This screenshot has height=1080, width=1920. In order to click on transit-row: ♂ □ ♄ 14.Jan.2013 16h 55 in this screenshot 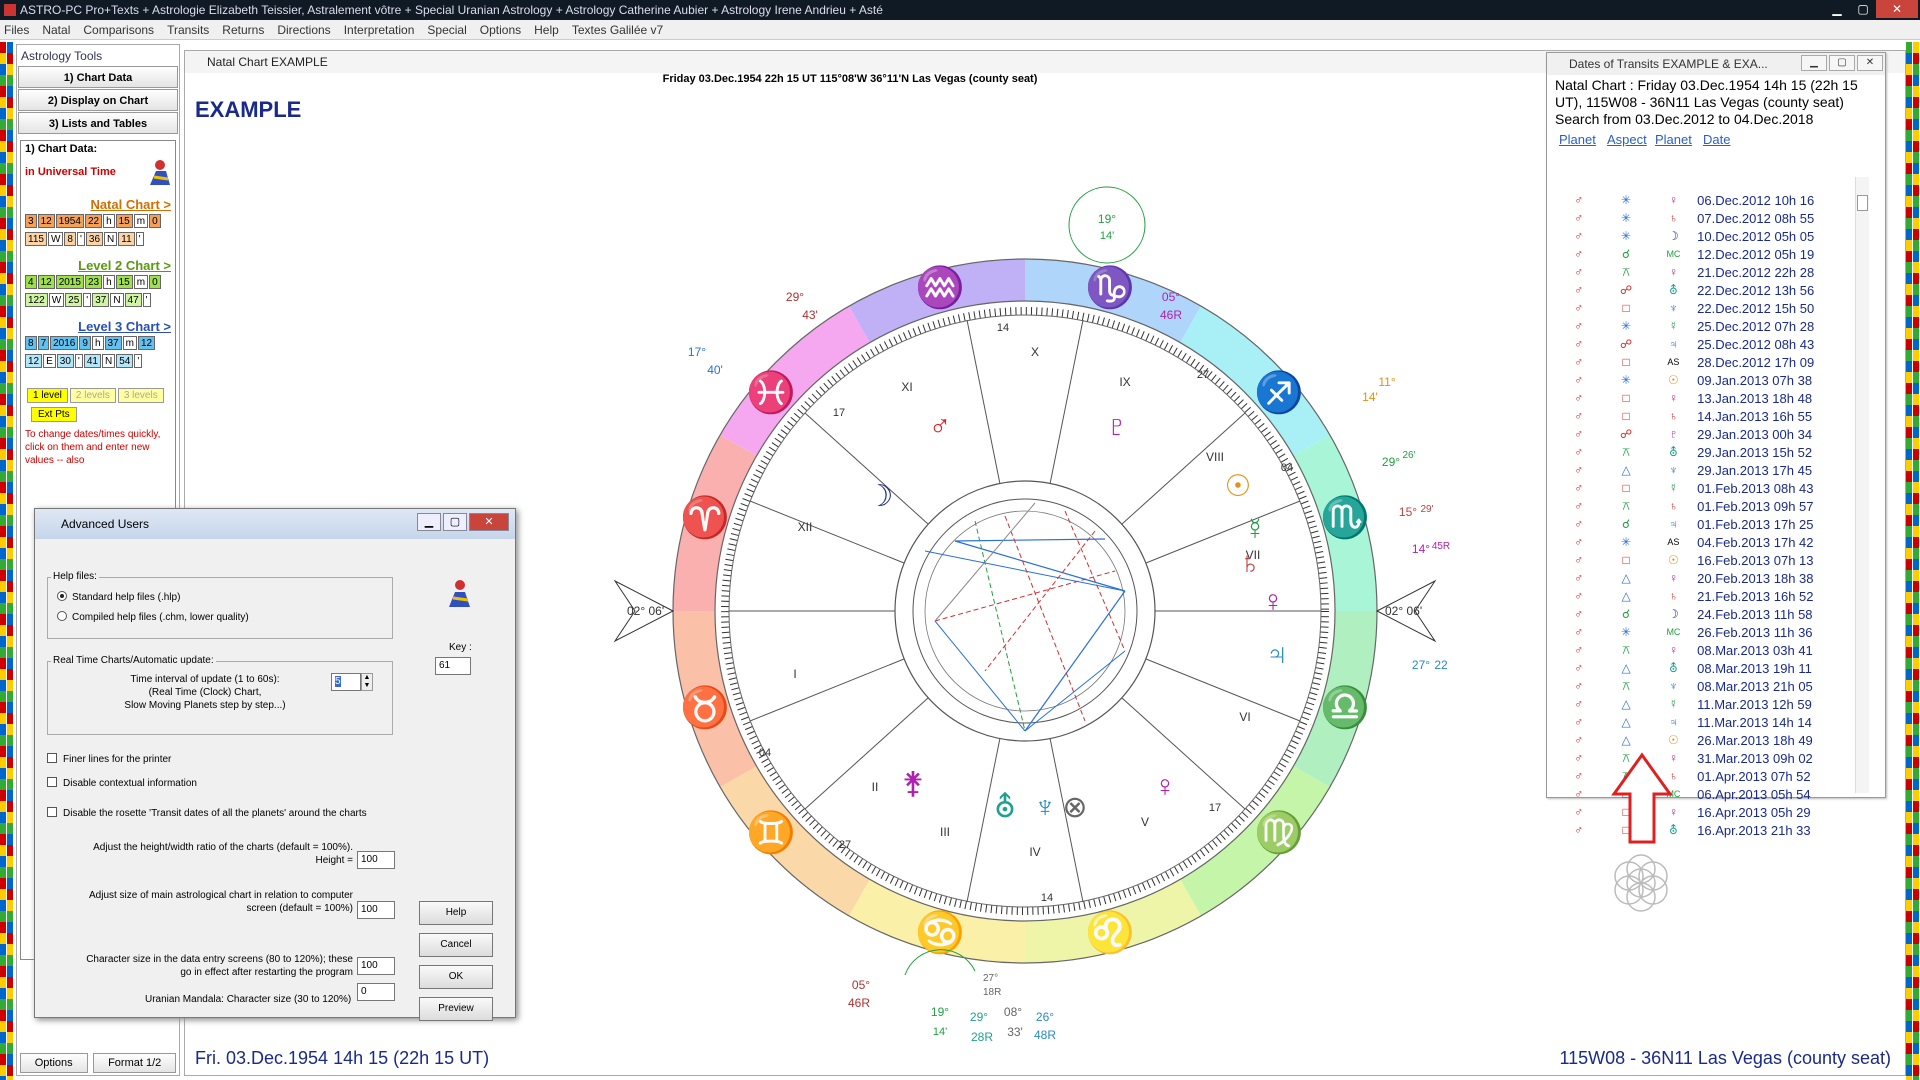, I will do `click(1705, 416)`.